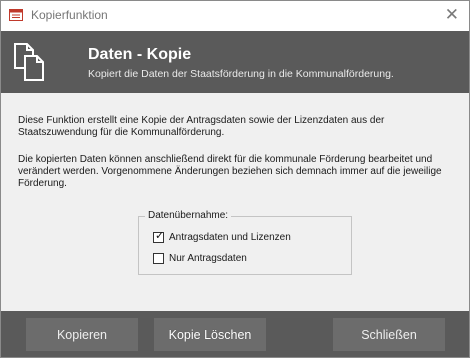 This screenshot has height=358, width=470. I want to click on form-icon, so click(16, 15).